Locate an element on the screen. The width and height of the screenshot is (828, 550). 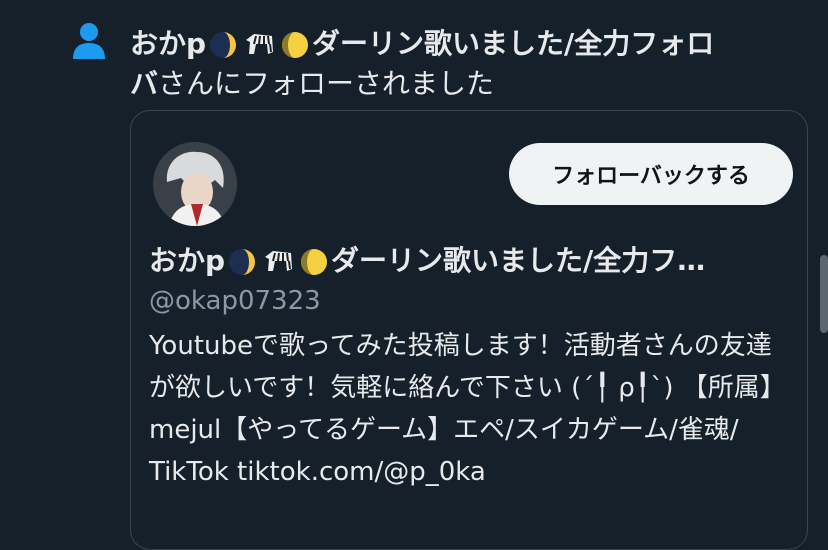
notification-text: おかp ダーリン歌いました/全力フォロバさんにフォローされました is located at coordinates (479, 64).